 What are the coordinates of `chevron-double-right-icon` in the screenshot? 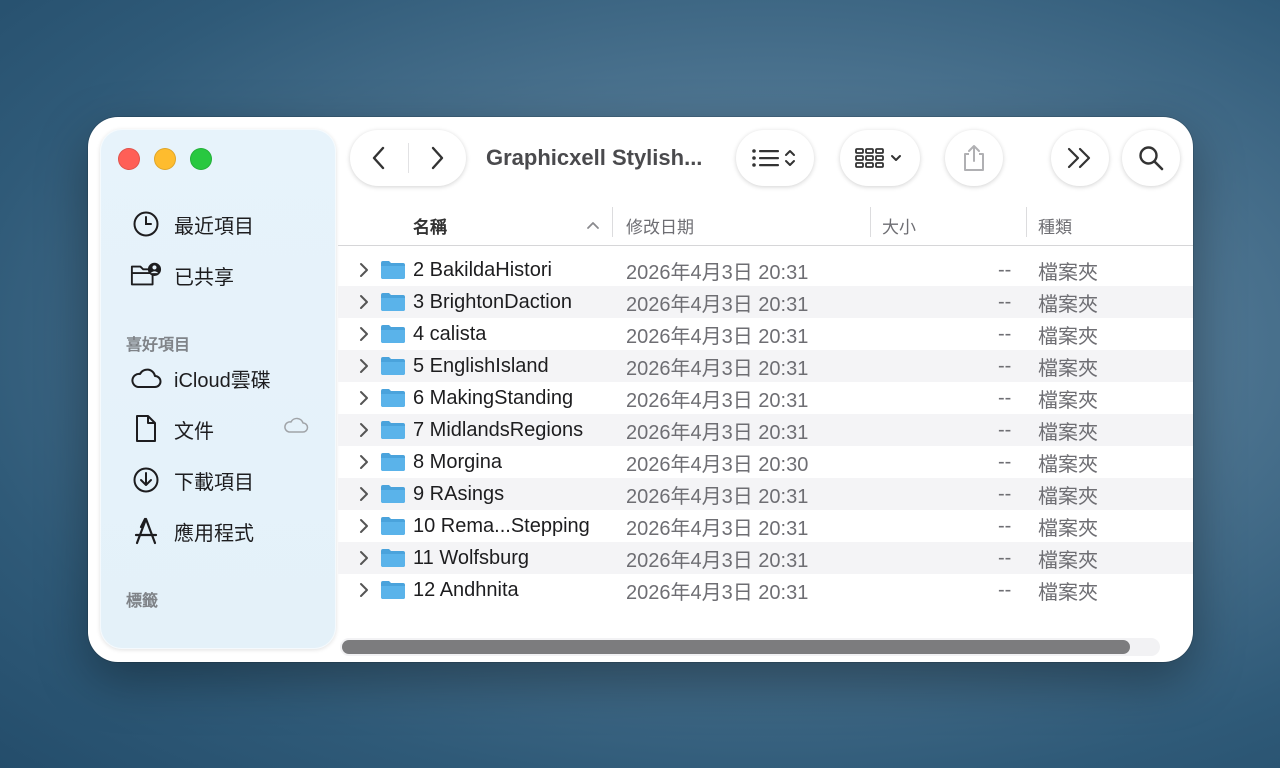 It's located at (1079, 158).